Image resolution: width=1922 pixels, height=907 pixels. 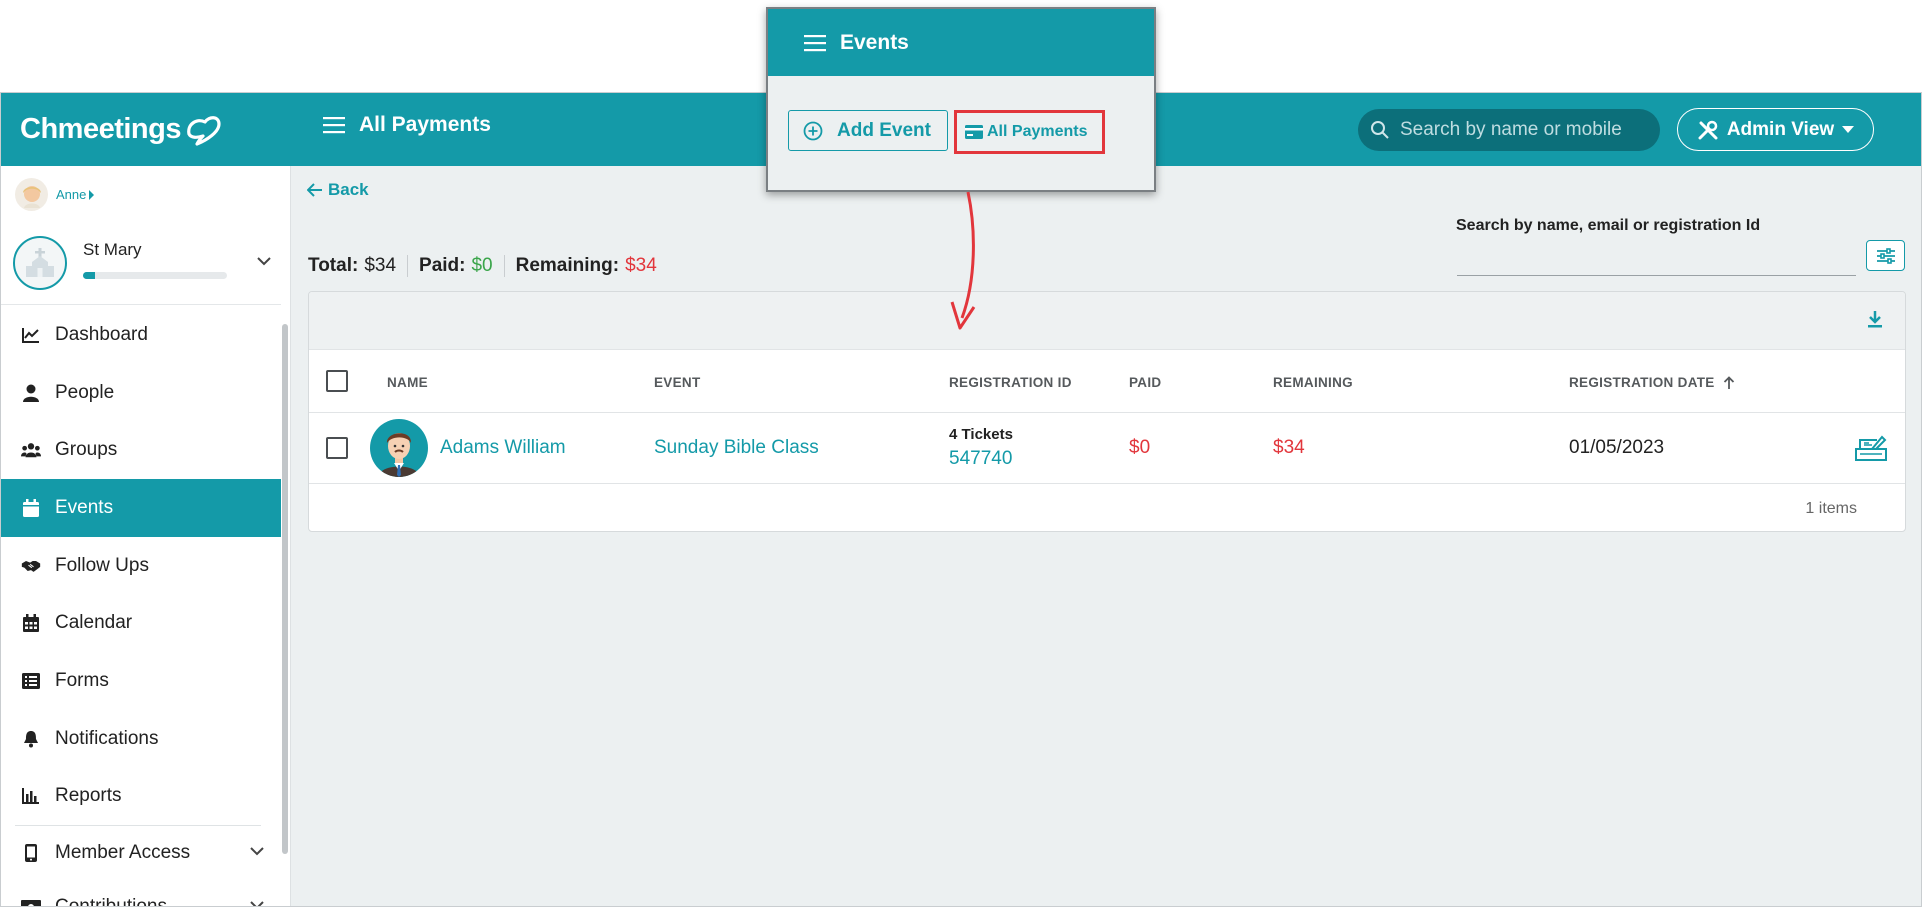 I want to click on column-header-event: EVENT, so click(x=677, y=382).